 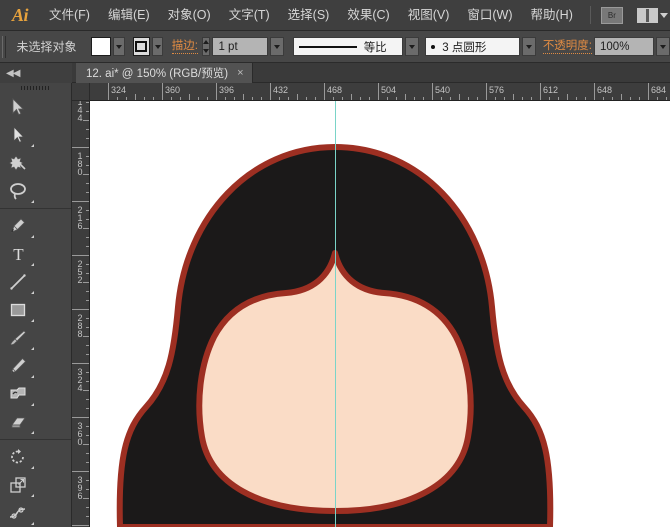 I want to click on fill-color-dropdown, so click(x=118, y=46).